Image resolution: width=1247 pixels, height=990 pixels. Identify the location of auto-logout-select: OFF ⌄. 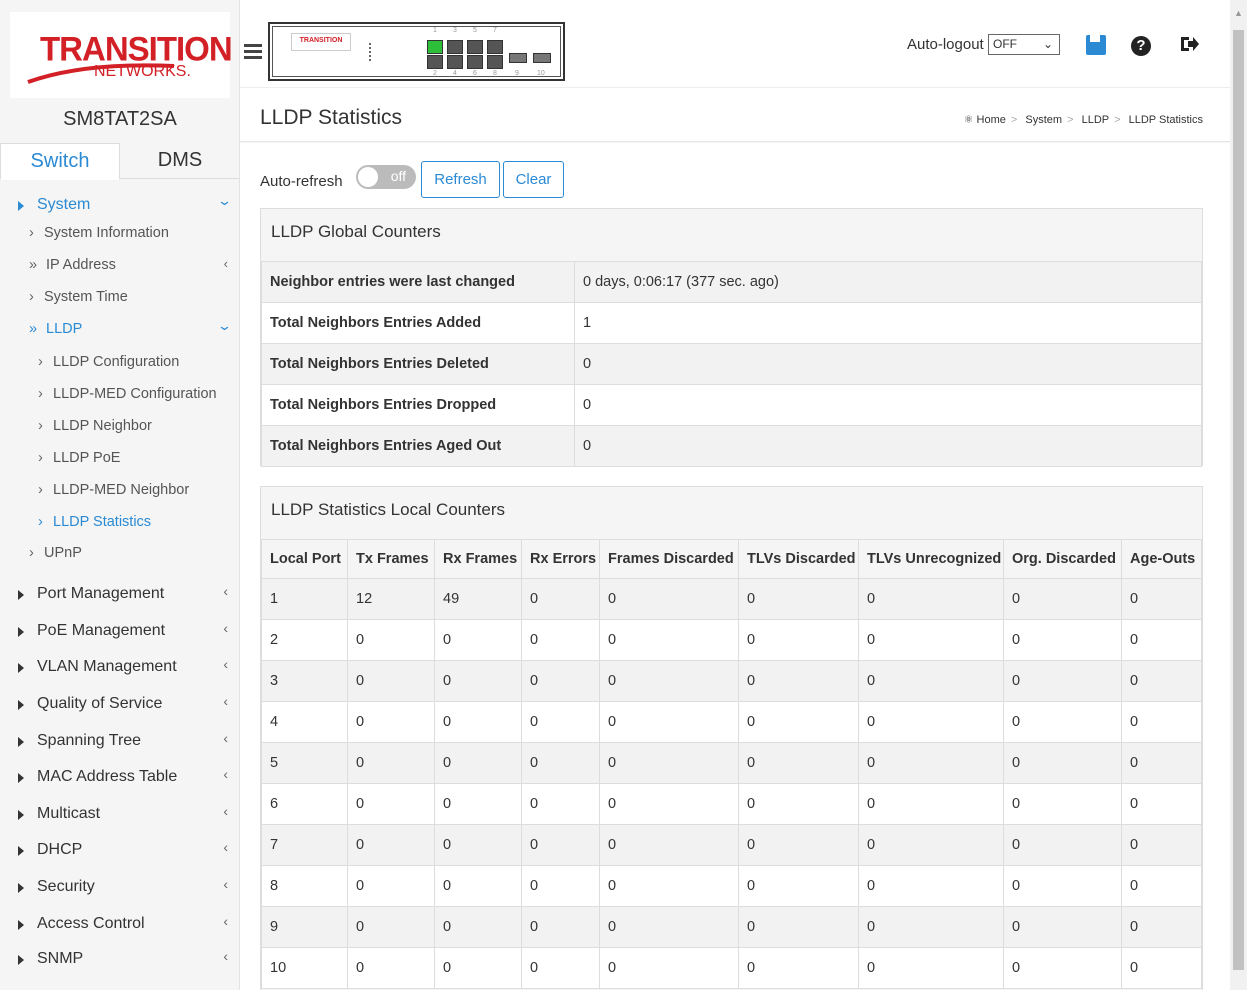
(1024, 44).